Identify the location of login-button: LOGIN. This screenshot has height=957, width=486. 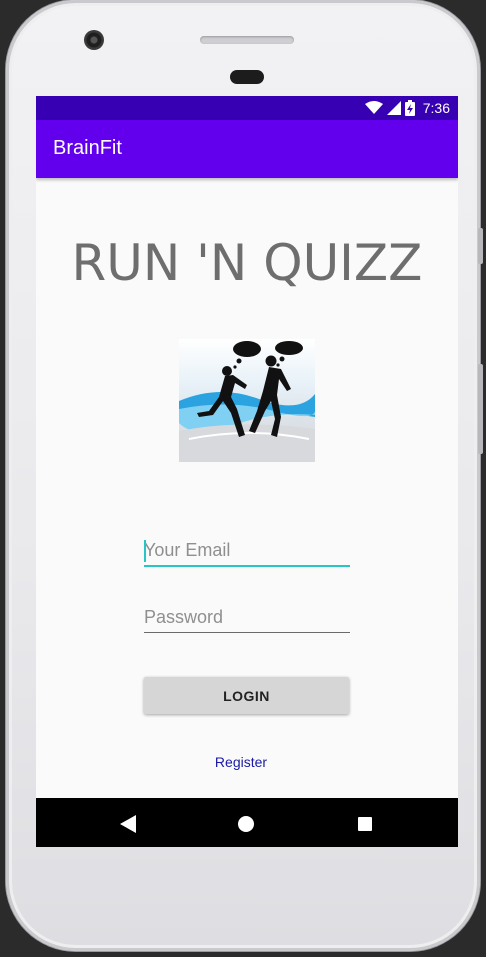
(246, 695).